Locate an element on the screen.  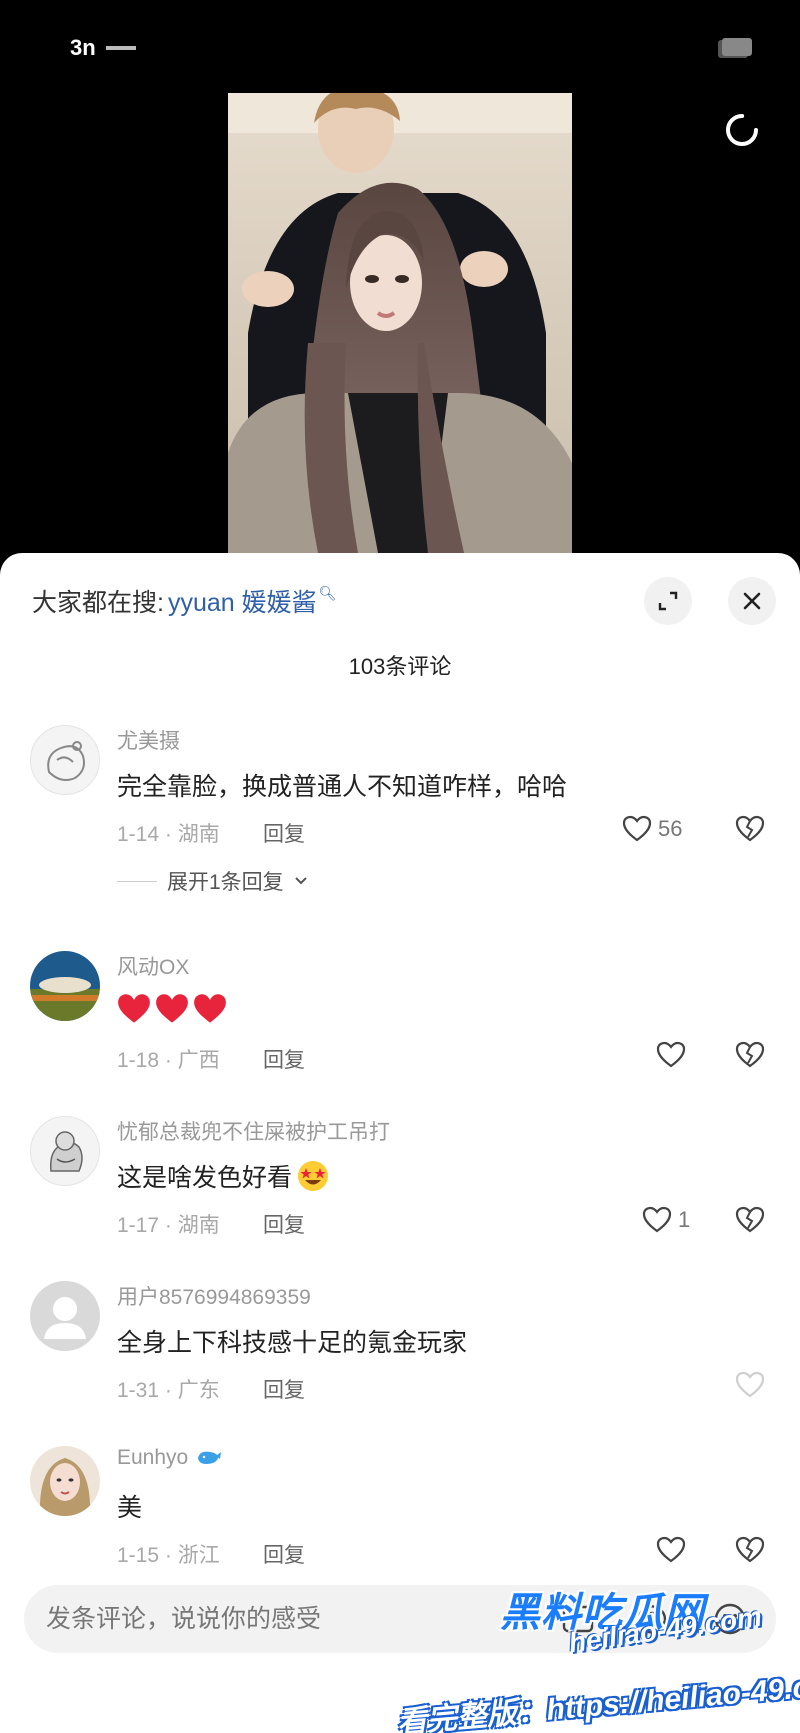
expand-replies-button: 展开1条回复 is located at coordinates (212, 881).